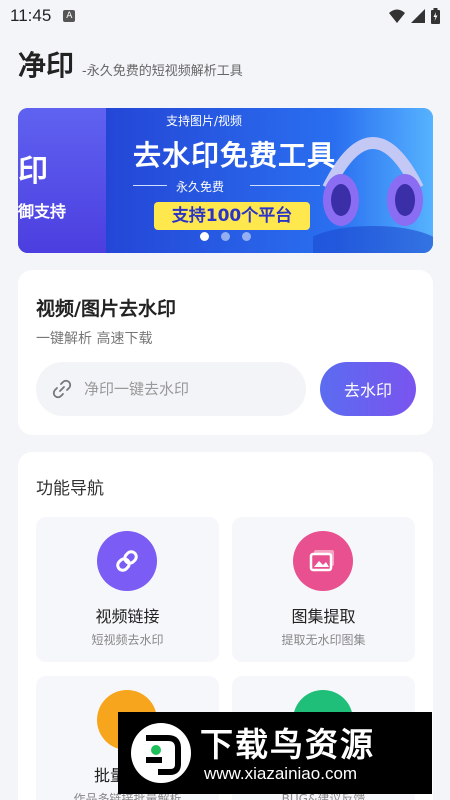 This screenshot has width=450, height=800. Describe the element at coordinates (161, 753) in the screenshot. I see `bird-logo-icon` at that location.